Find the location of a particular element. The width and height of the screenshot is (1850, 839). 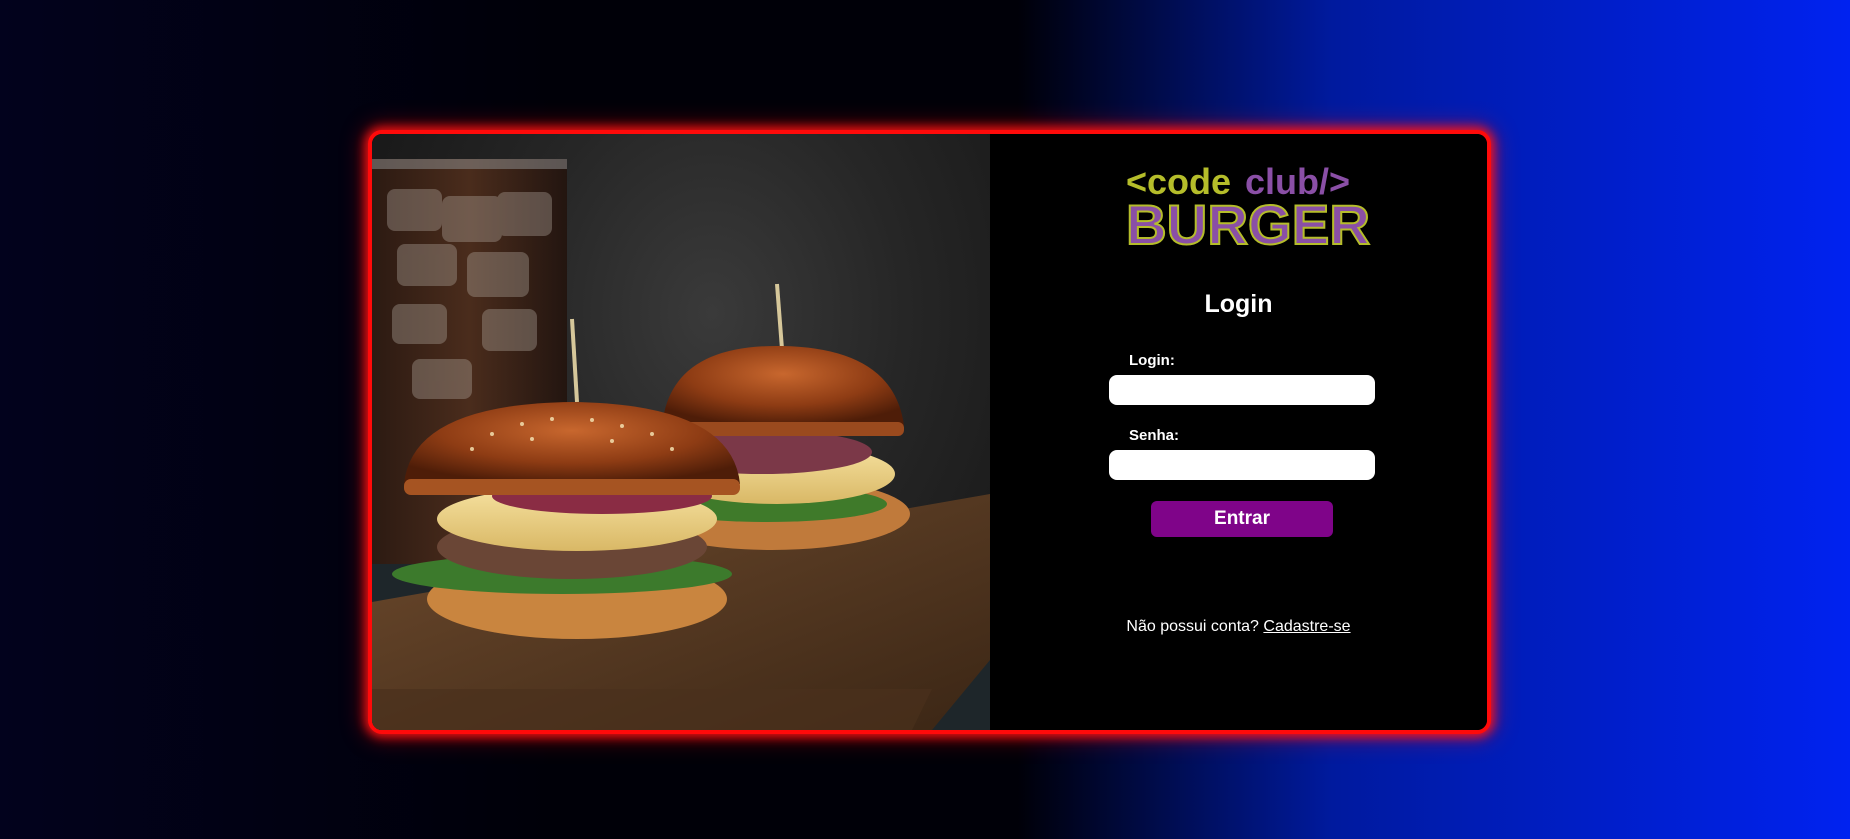

login-submit-button: Entrar is located at coordinates (1242, 519).